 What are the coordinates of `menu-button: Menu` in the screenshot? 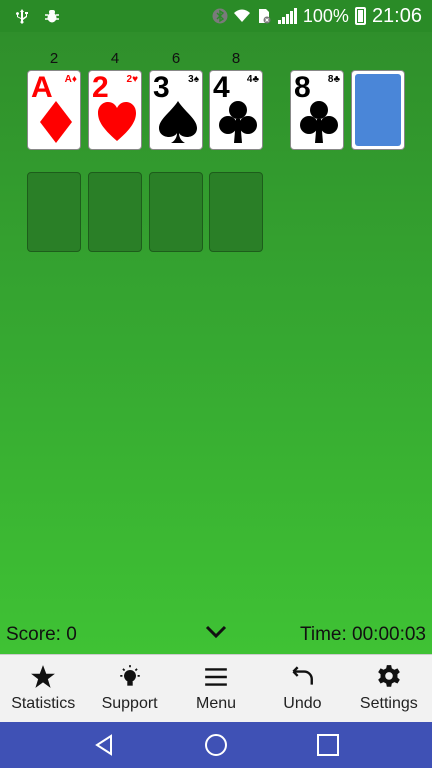 It's located at (216, 688).